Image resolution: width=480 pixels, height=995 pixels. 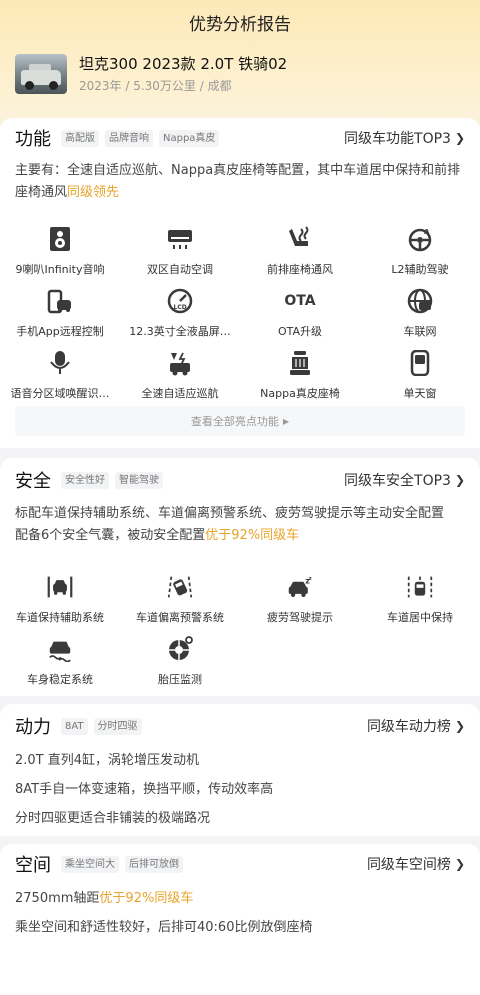 What do you see at coordinates (60, 239) in the screenshot?
I see `speaker-icon` at bounding box center [60, 239].